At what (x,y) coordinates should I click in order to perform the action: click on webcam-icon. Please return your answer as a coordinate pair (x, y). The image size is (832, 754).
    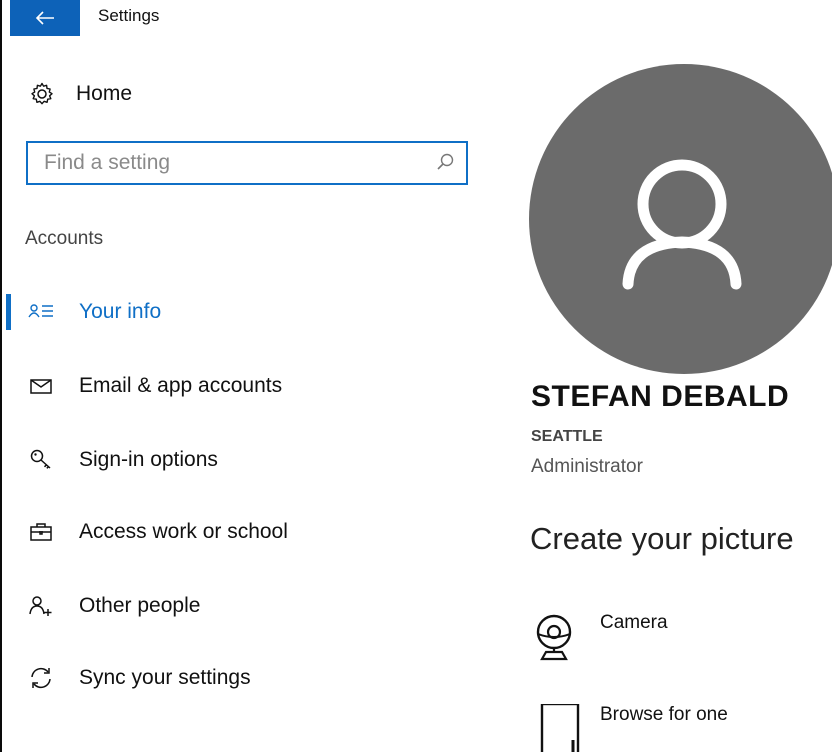
    Looking at the image, I should click on (554, 637).